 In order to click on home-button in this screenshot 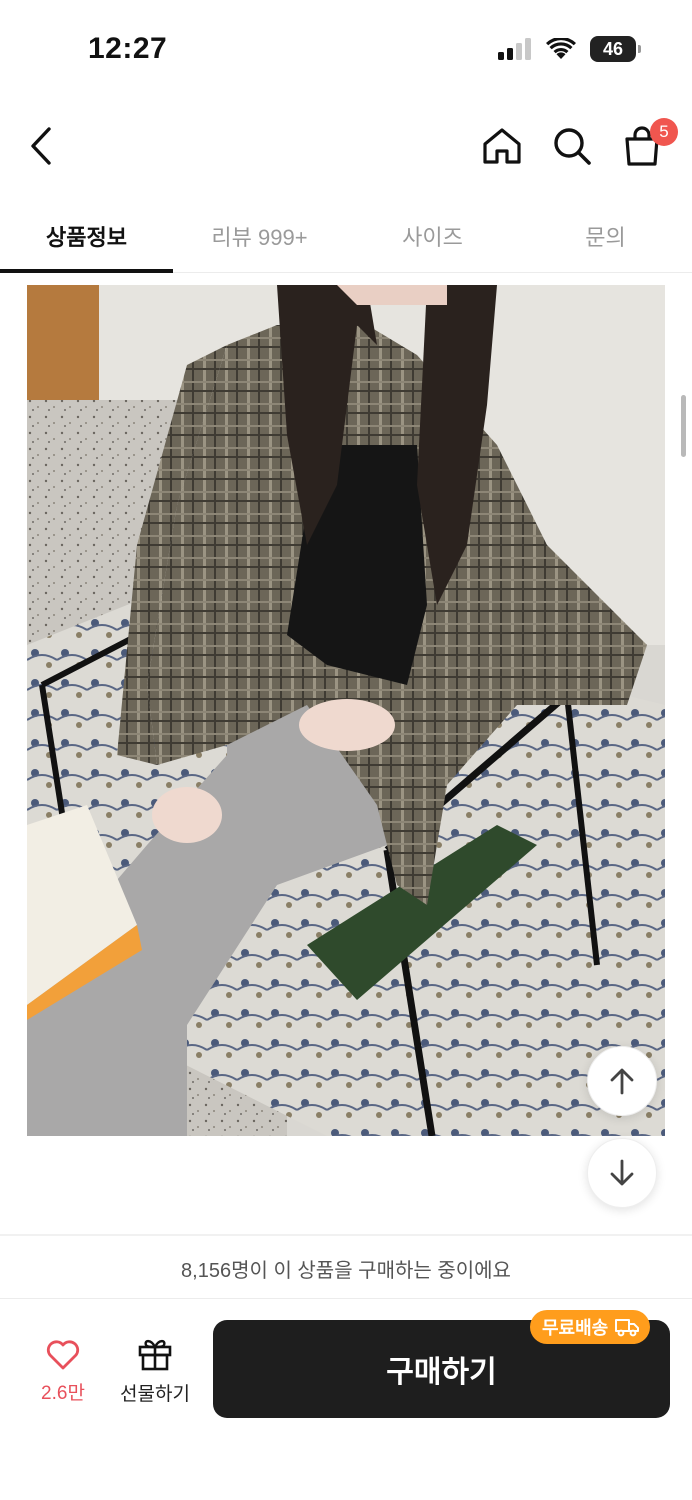, I will do `click(502, 146)`.